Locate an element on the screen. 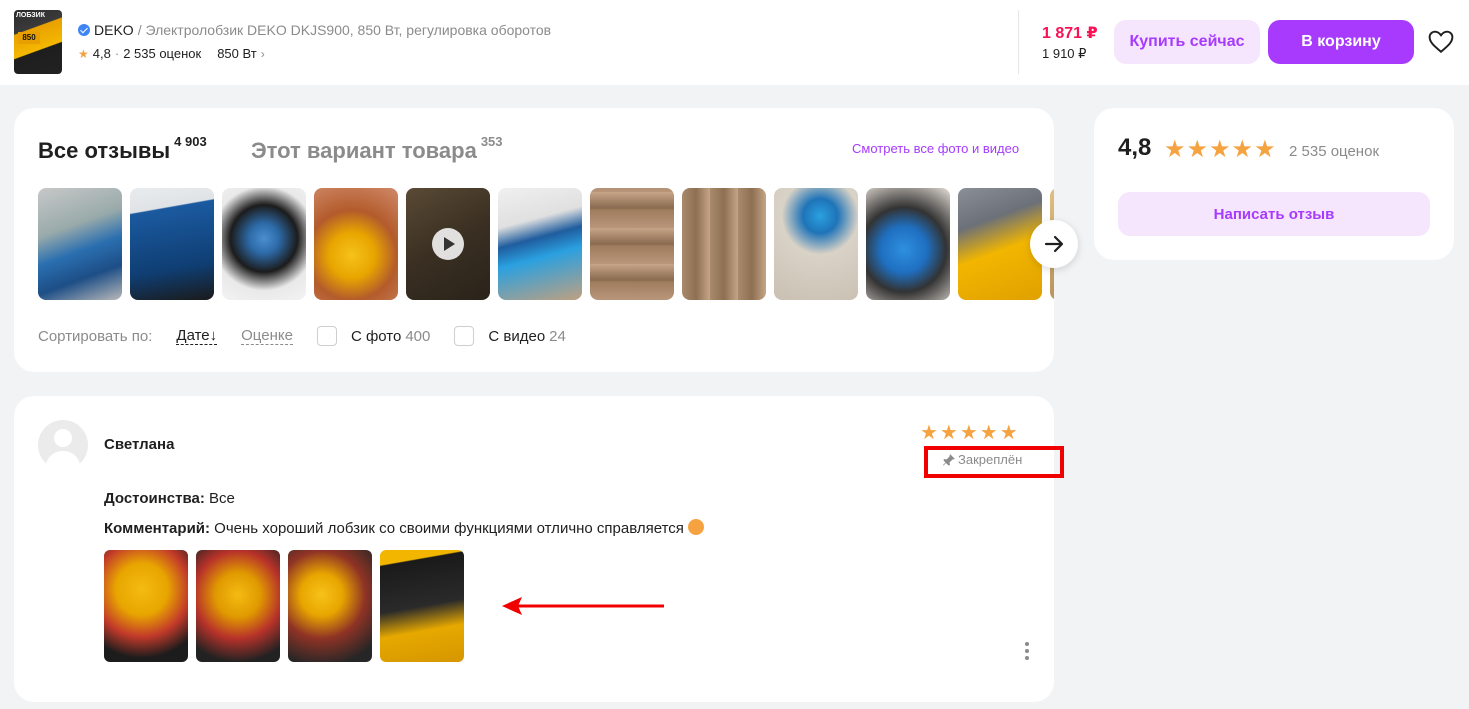  tab-variant-label: Этот вариант товара is located at coordinates (364, 150).